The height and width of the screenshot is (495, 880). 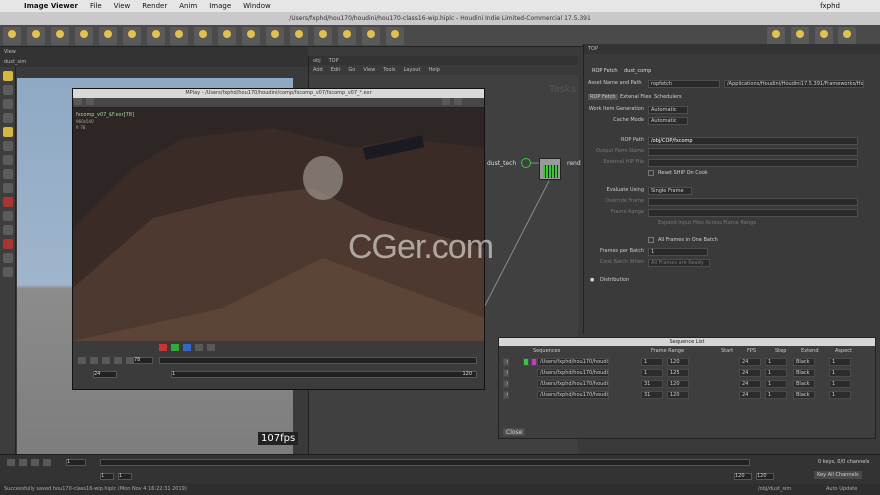 What do you see at coordinates (651, 240) in the screenshot?
I see `all-frames-batch-checkbox` at bounding box center [651, 240].